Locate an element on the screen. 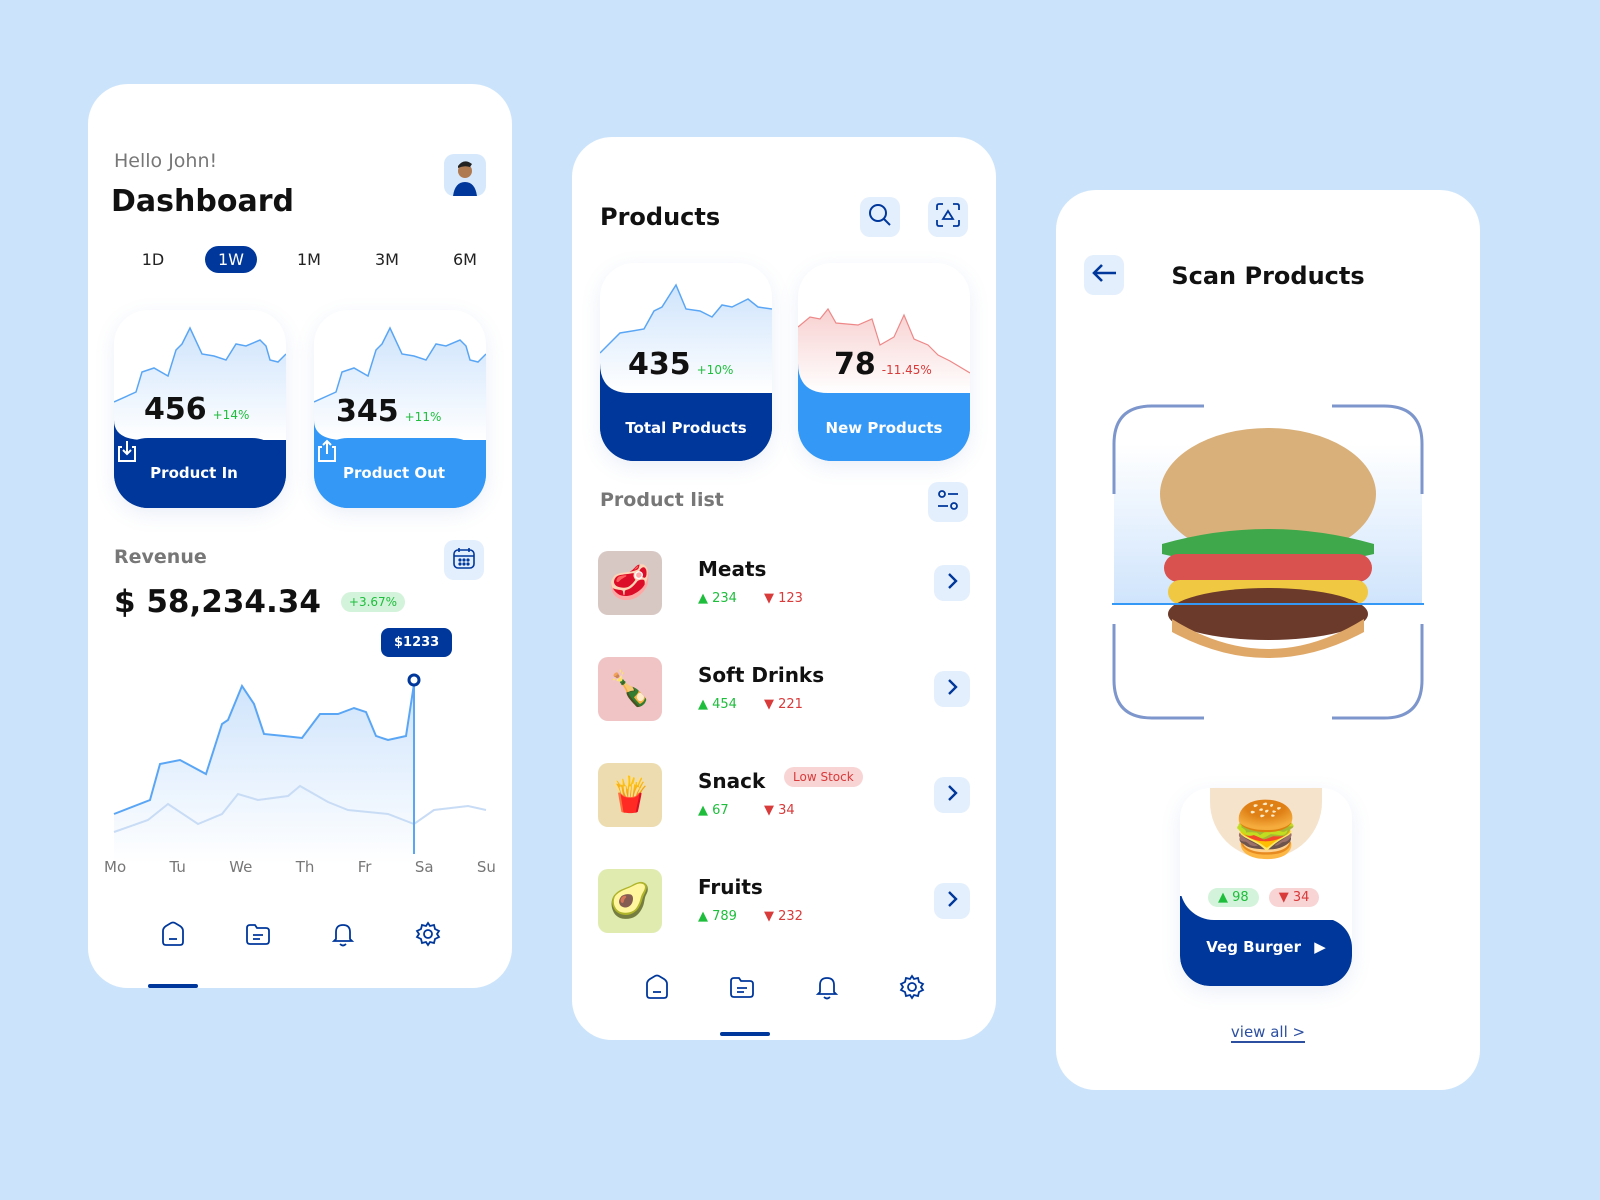 Image resolution: width=1600 pixels, height=1200 pixels. scan-icon is located at coordinates (948, 217).